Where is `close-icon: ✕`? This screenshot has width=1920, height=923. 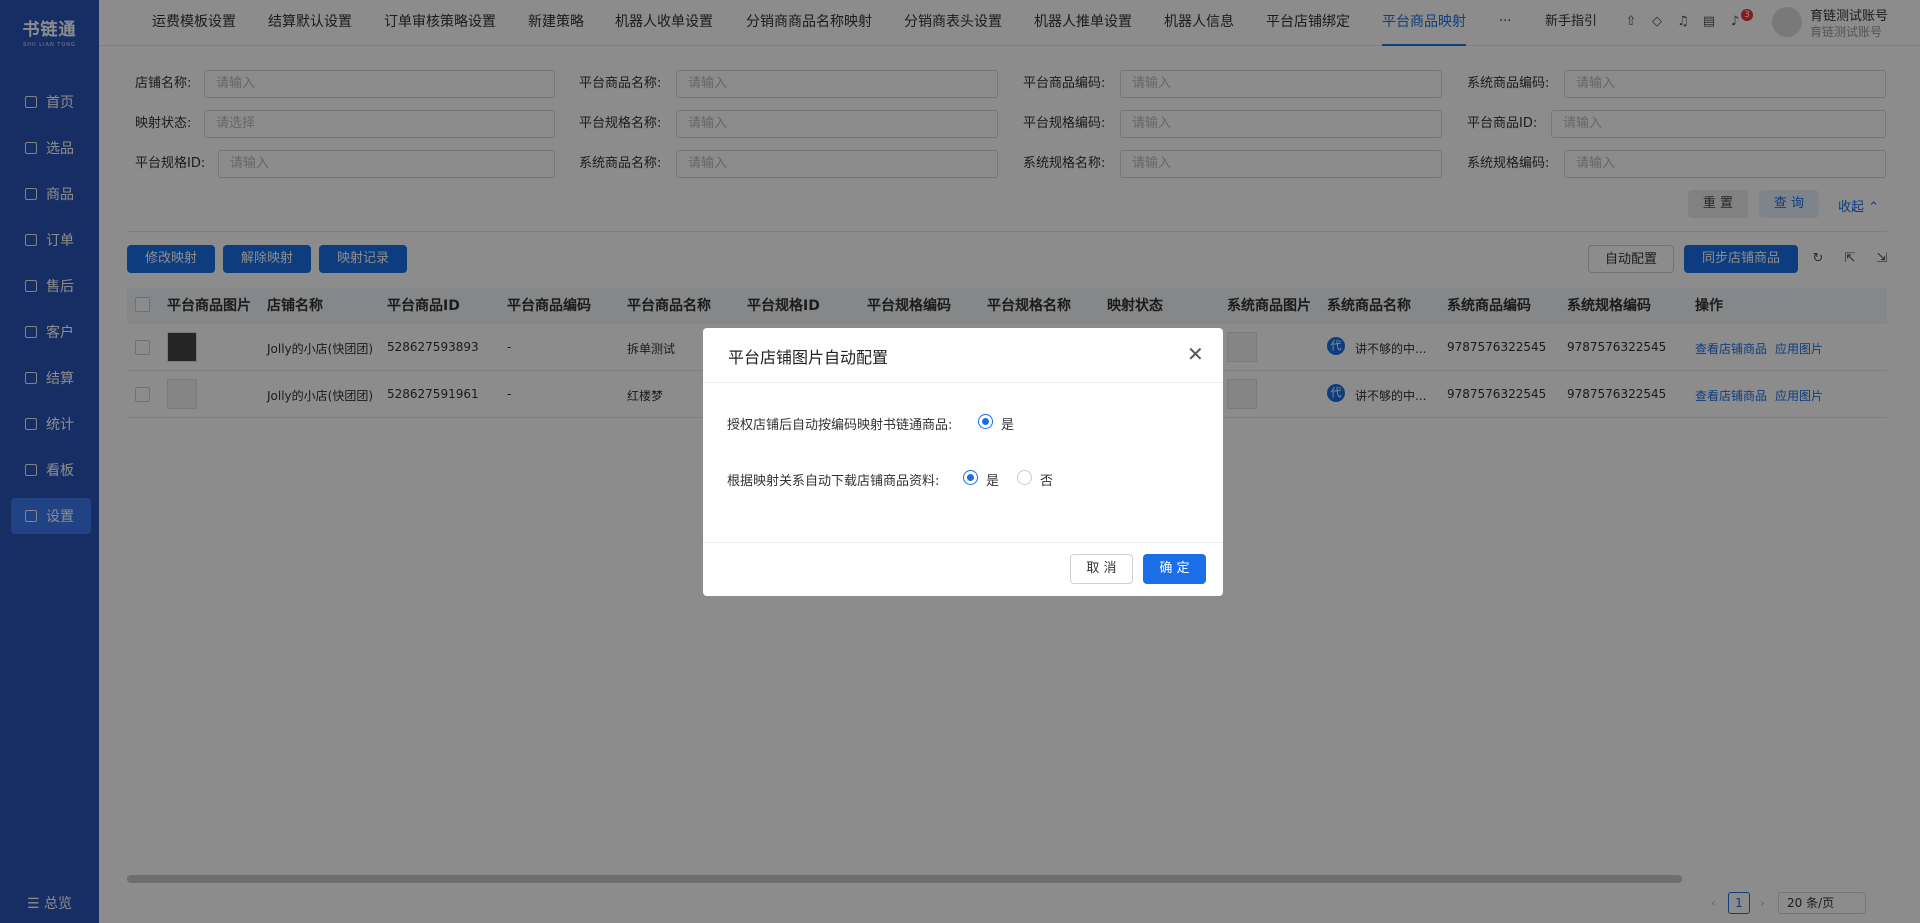
close-icon: ✕ is located at coordinates (1195, 354).